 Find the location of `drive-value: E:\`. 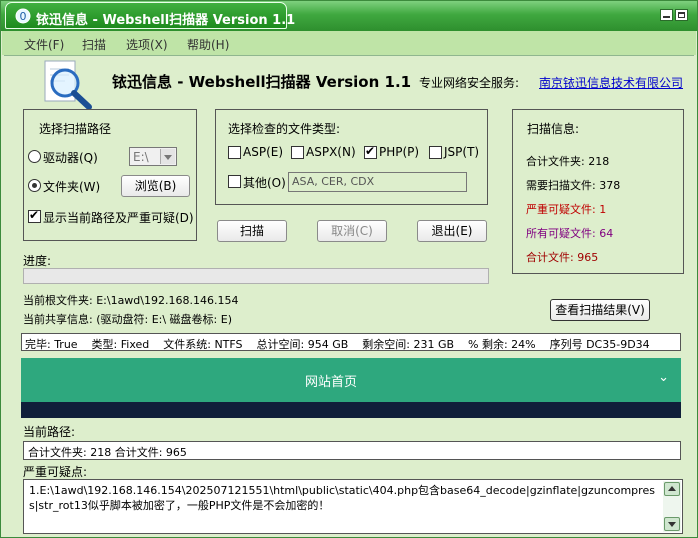

drive-value: E:\ is located at coordinates (141, 157).